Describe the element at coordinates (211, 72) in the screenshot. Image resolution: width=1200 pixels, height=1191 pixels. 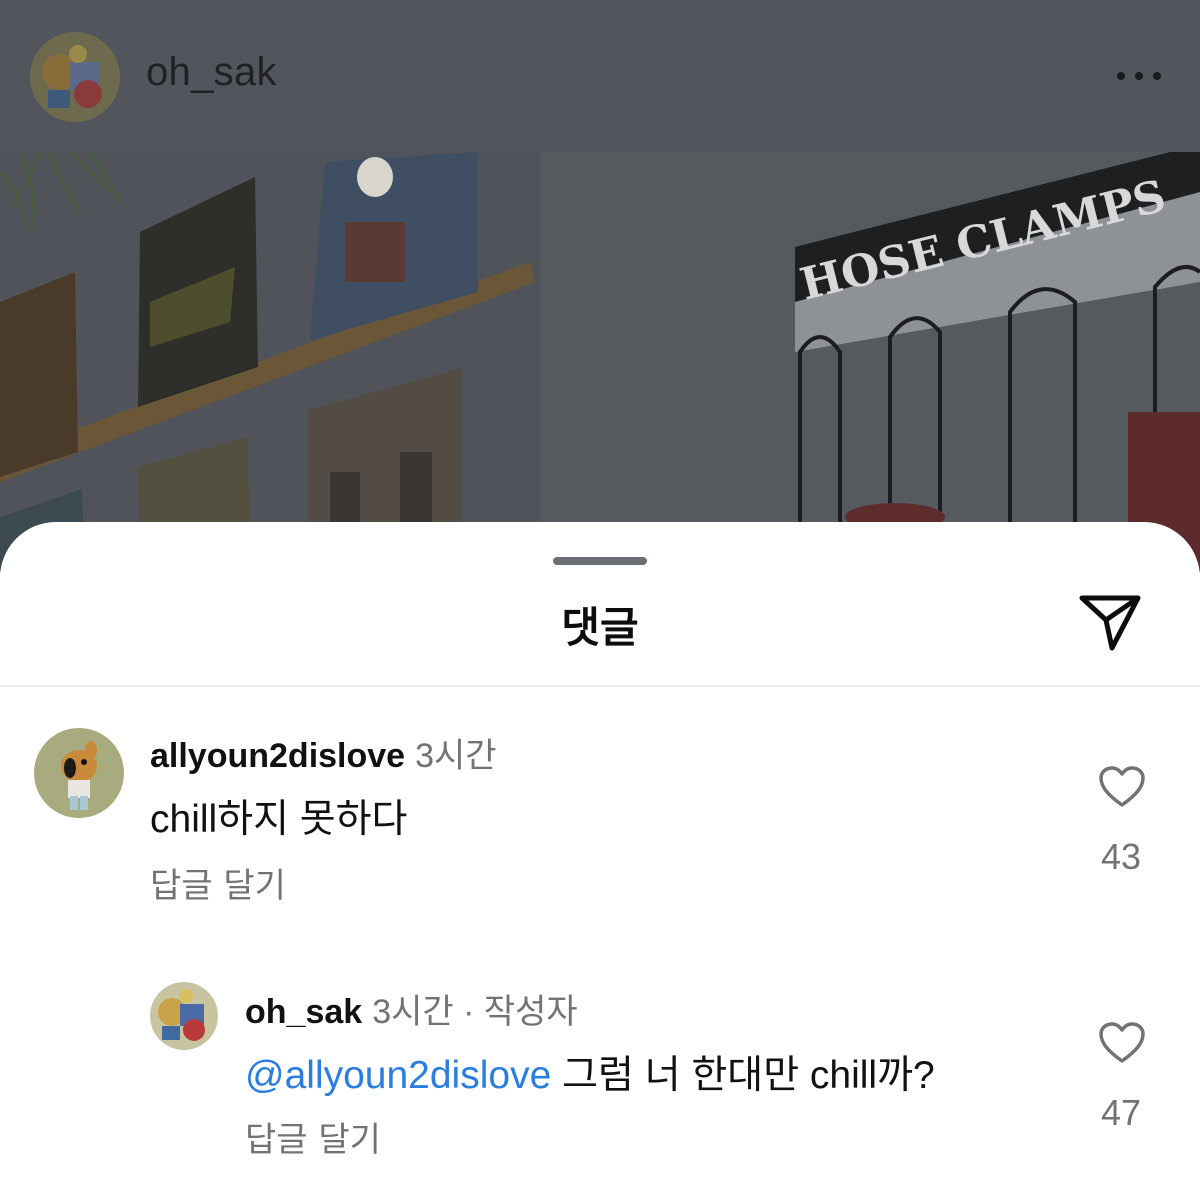
I see `post-author-username: oh_sak` at that location.